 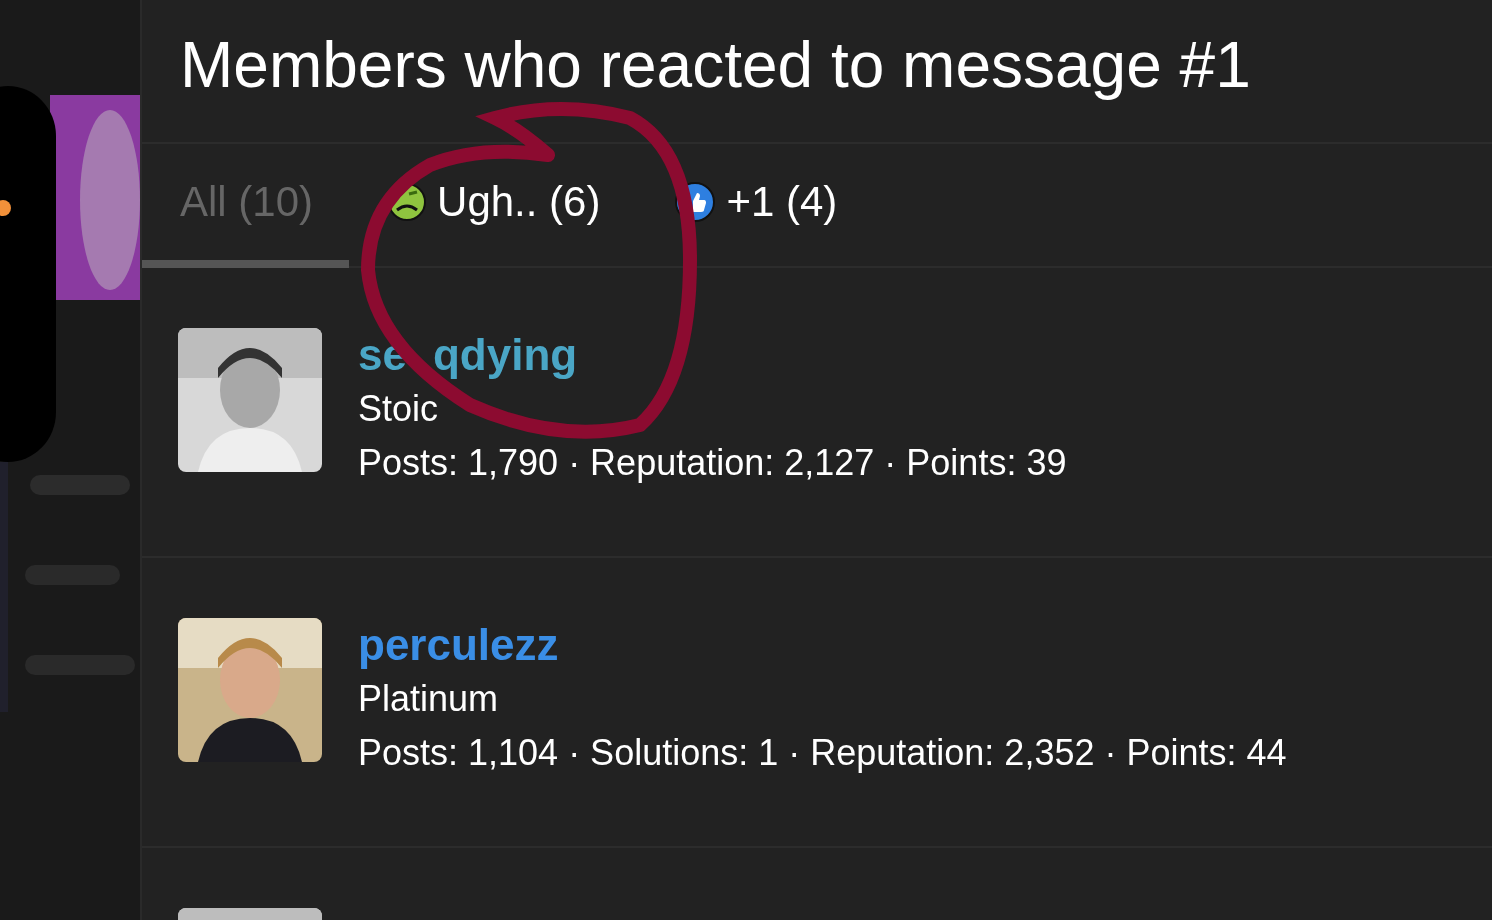 What do you see at coordinates (429, 699) in the screenshot?
I see `user-title: Platinum` at bounding box center [429, 699].